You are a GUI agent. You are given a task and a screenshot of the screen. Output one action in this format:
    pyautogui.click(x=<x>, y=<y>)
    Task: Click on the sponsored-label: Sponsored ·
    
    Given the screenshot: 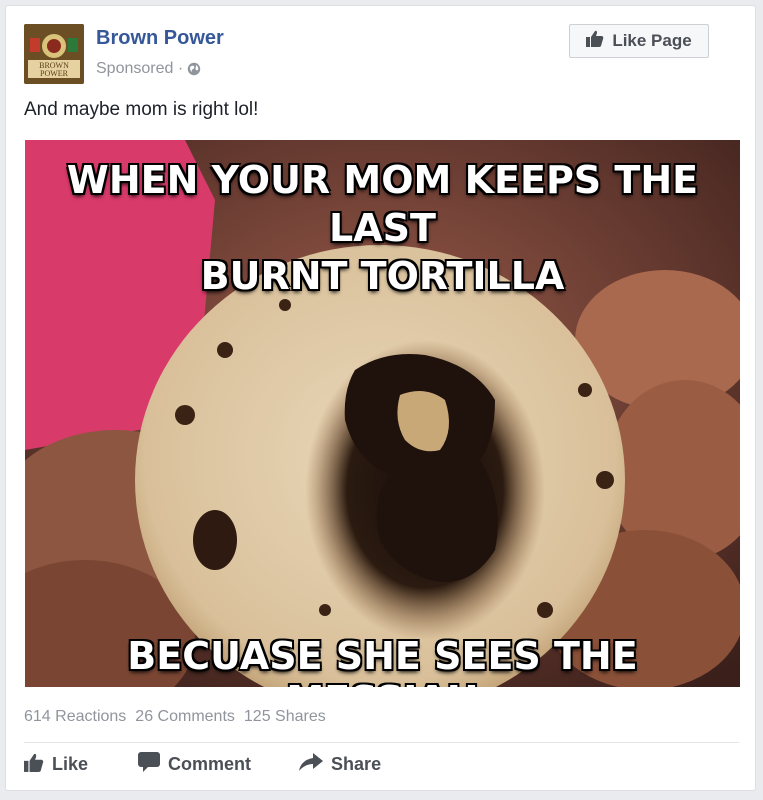 What is the action you would take?
    pyautogui.click(x=148, y=69)
    